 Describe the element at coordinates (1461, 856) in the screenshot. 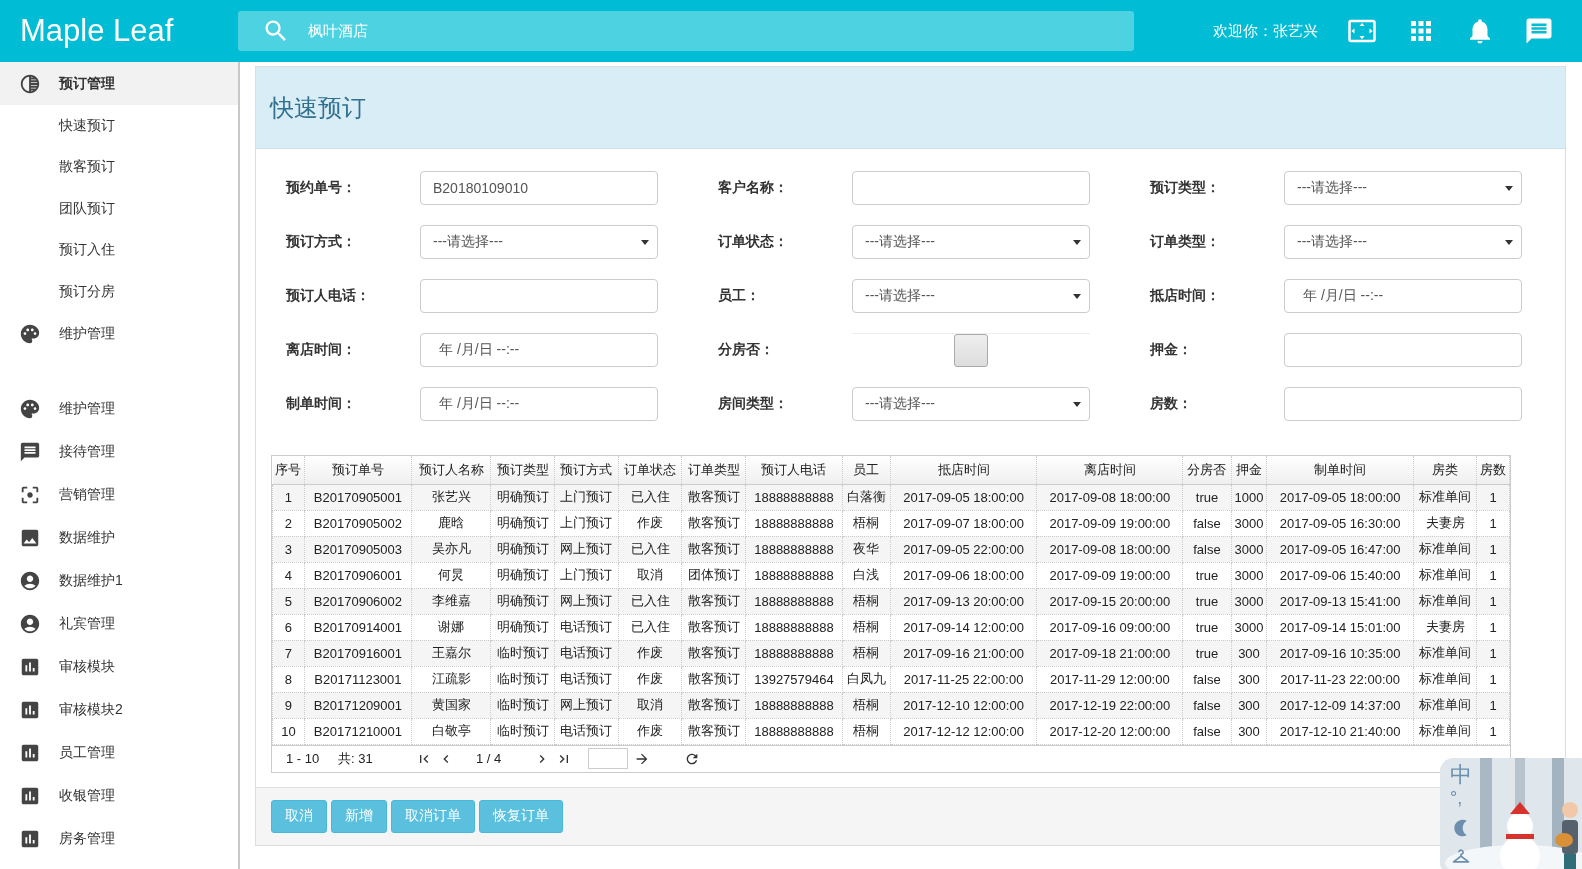

I see `shirt-icon` at that location.